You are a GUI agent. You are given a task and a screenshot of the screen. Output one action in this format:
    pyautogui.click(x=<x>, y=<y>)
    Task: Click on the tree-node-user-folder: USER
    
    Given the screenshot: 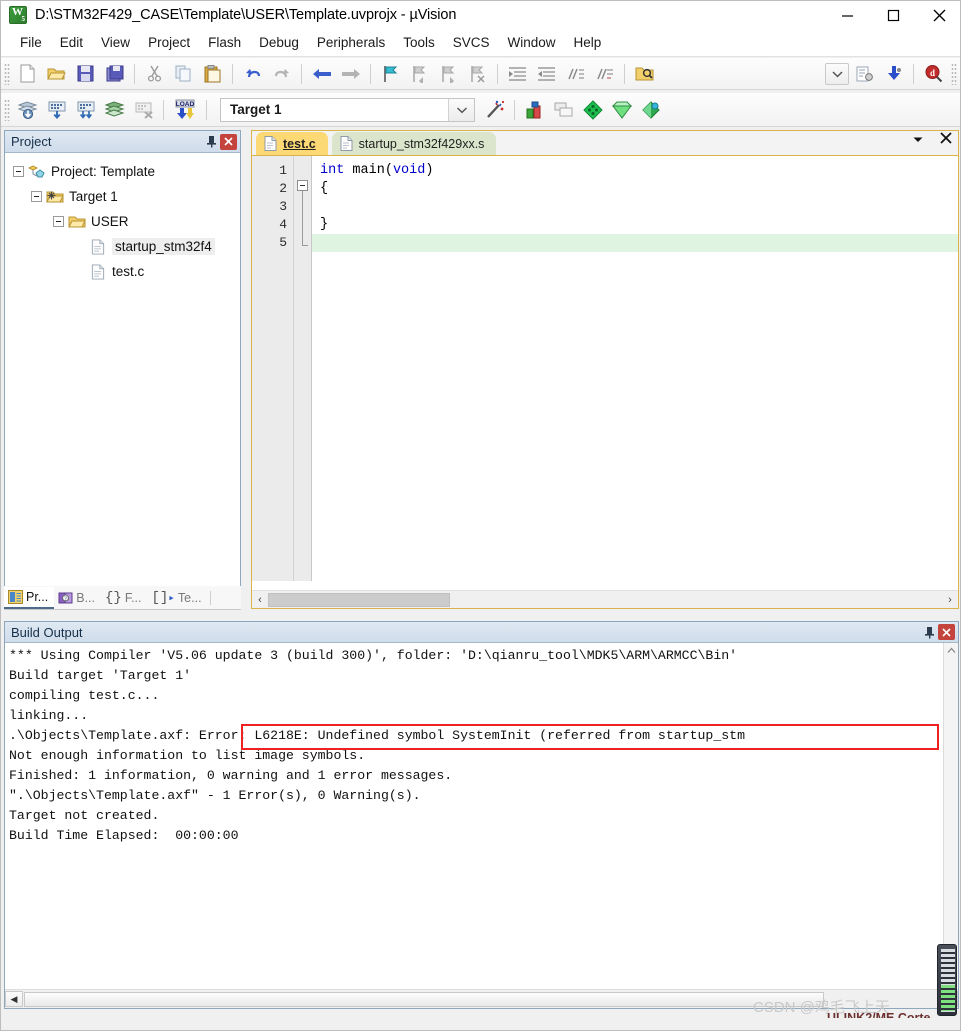 What is the action you would take?
    pyautogui.click(x=122, y=221)
    